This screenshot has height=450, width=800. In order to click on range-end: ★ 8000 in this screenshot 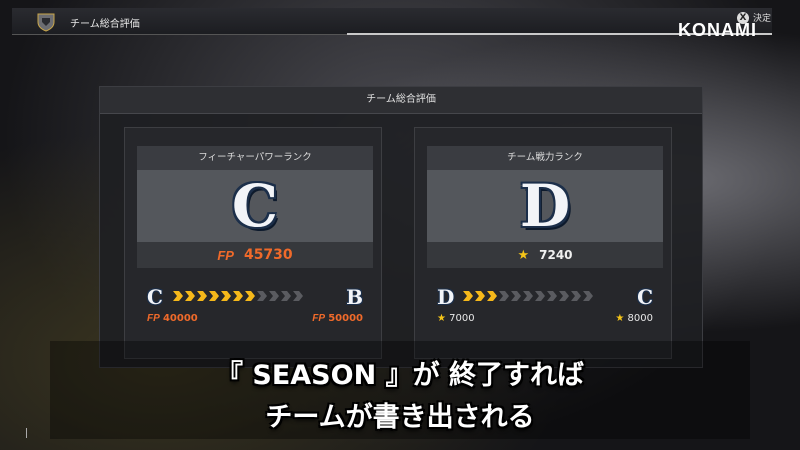, I will do `click(634, 318)`.